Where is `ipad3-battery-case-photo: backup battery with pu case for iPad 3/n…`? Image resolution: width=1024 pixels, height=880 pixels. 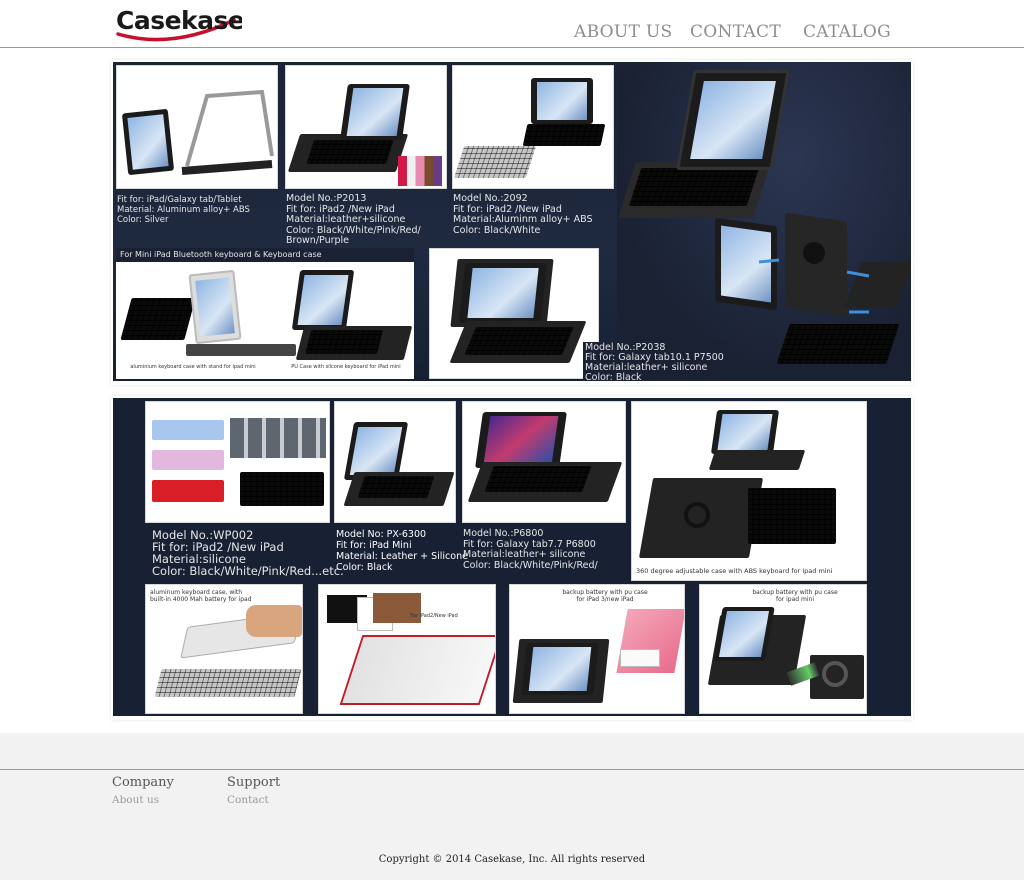 ipad3-battery-case-photo: backup battery with pu case for iPad 3/n… is located at coordinates (597, 649).